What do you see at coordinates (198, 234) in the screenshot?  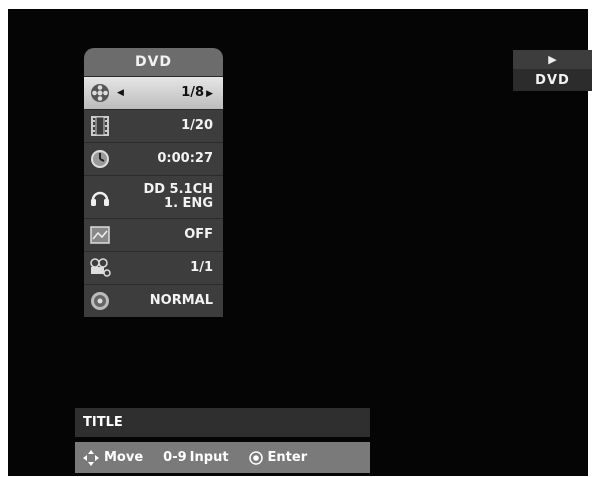 I see `osd-row-value: OFF` at bounding box center [198, 234].